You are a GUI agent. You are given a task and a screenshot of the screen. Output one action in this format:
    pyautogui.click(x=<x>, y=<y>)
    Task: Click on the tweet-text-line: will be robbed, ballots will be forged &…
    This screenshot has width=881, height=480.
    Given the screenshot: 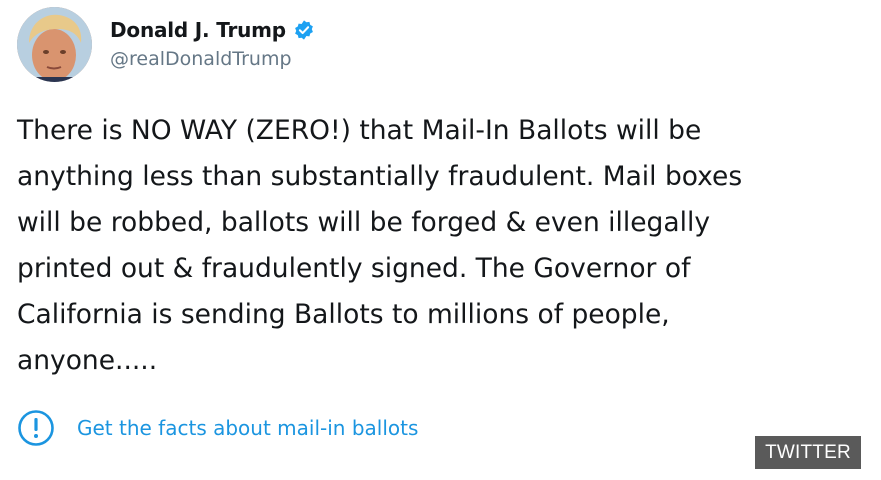 What is the action you would take?
    pyautogui.click(x=364, y=222)
    